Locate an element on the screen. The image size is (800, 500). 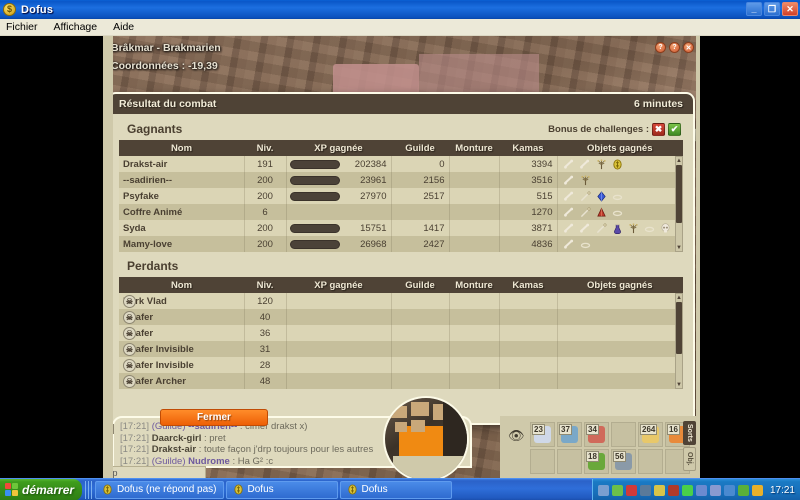
taskbar-clock: 17:21 is located at coordinates (782, 490).